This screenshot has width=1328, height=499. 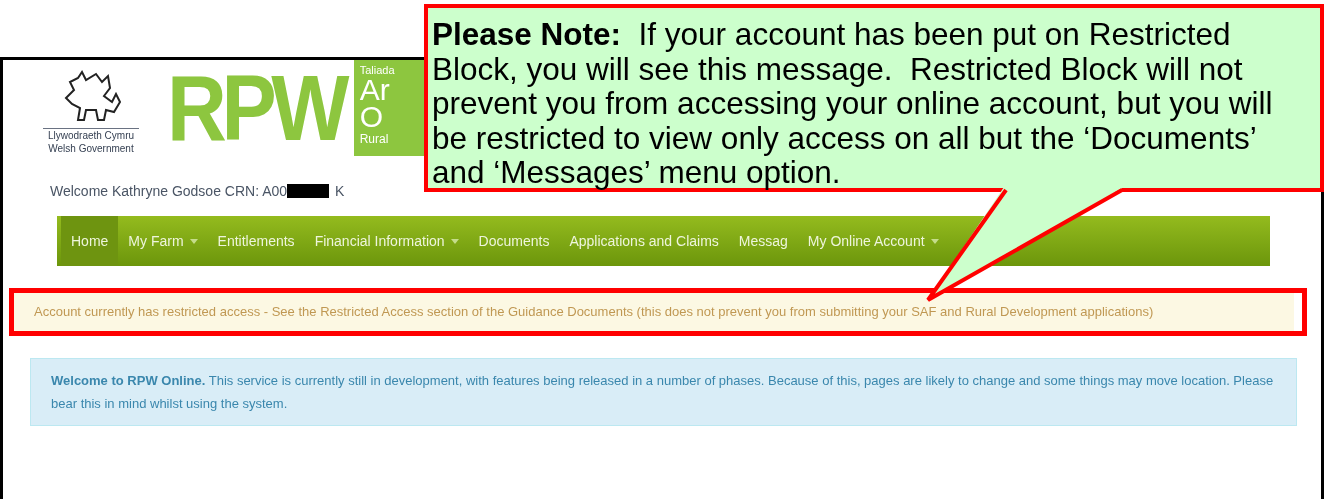 What do you see at coordinates (374, 90) in the screenshot?
I see `banner-text: Ar` at bounding box center [374, 90].